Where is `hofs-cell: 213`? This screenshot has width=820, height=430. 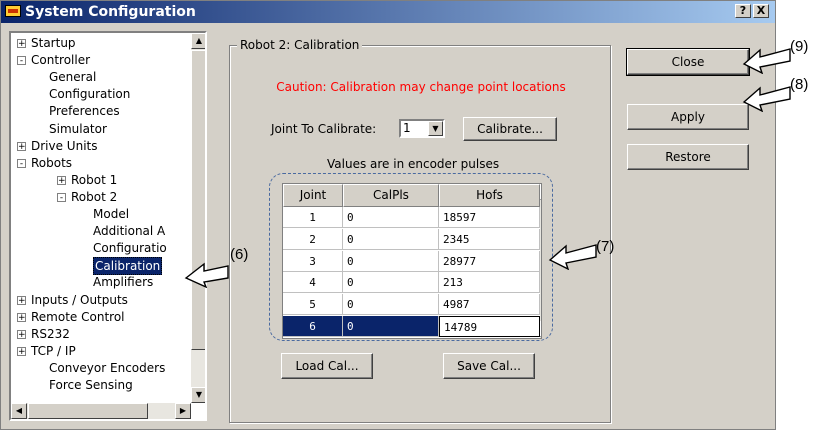 hofs-cell: 213 is located at coordinates (489, 283).